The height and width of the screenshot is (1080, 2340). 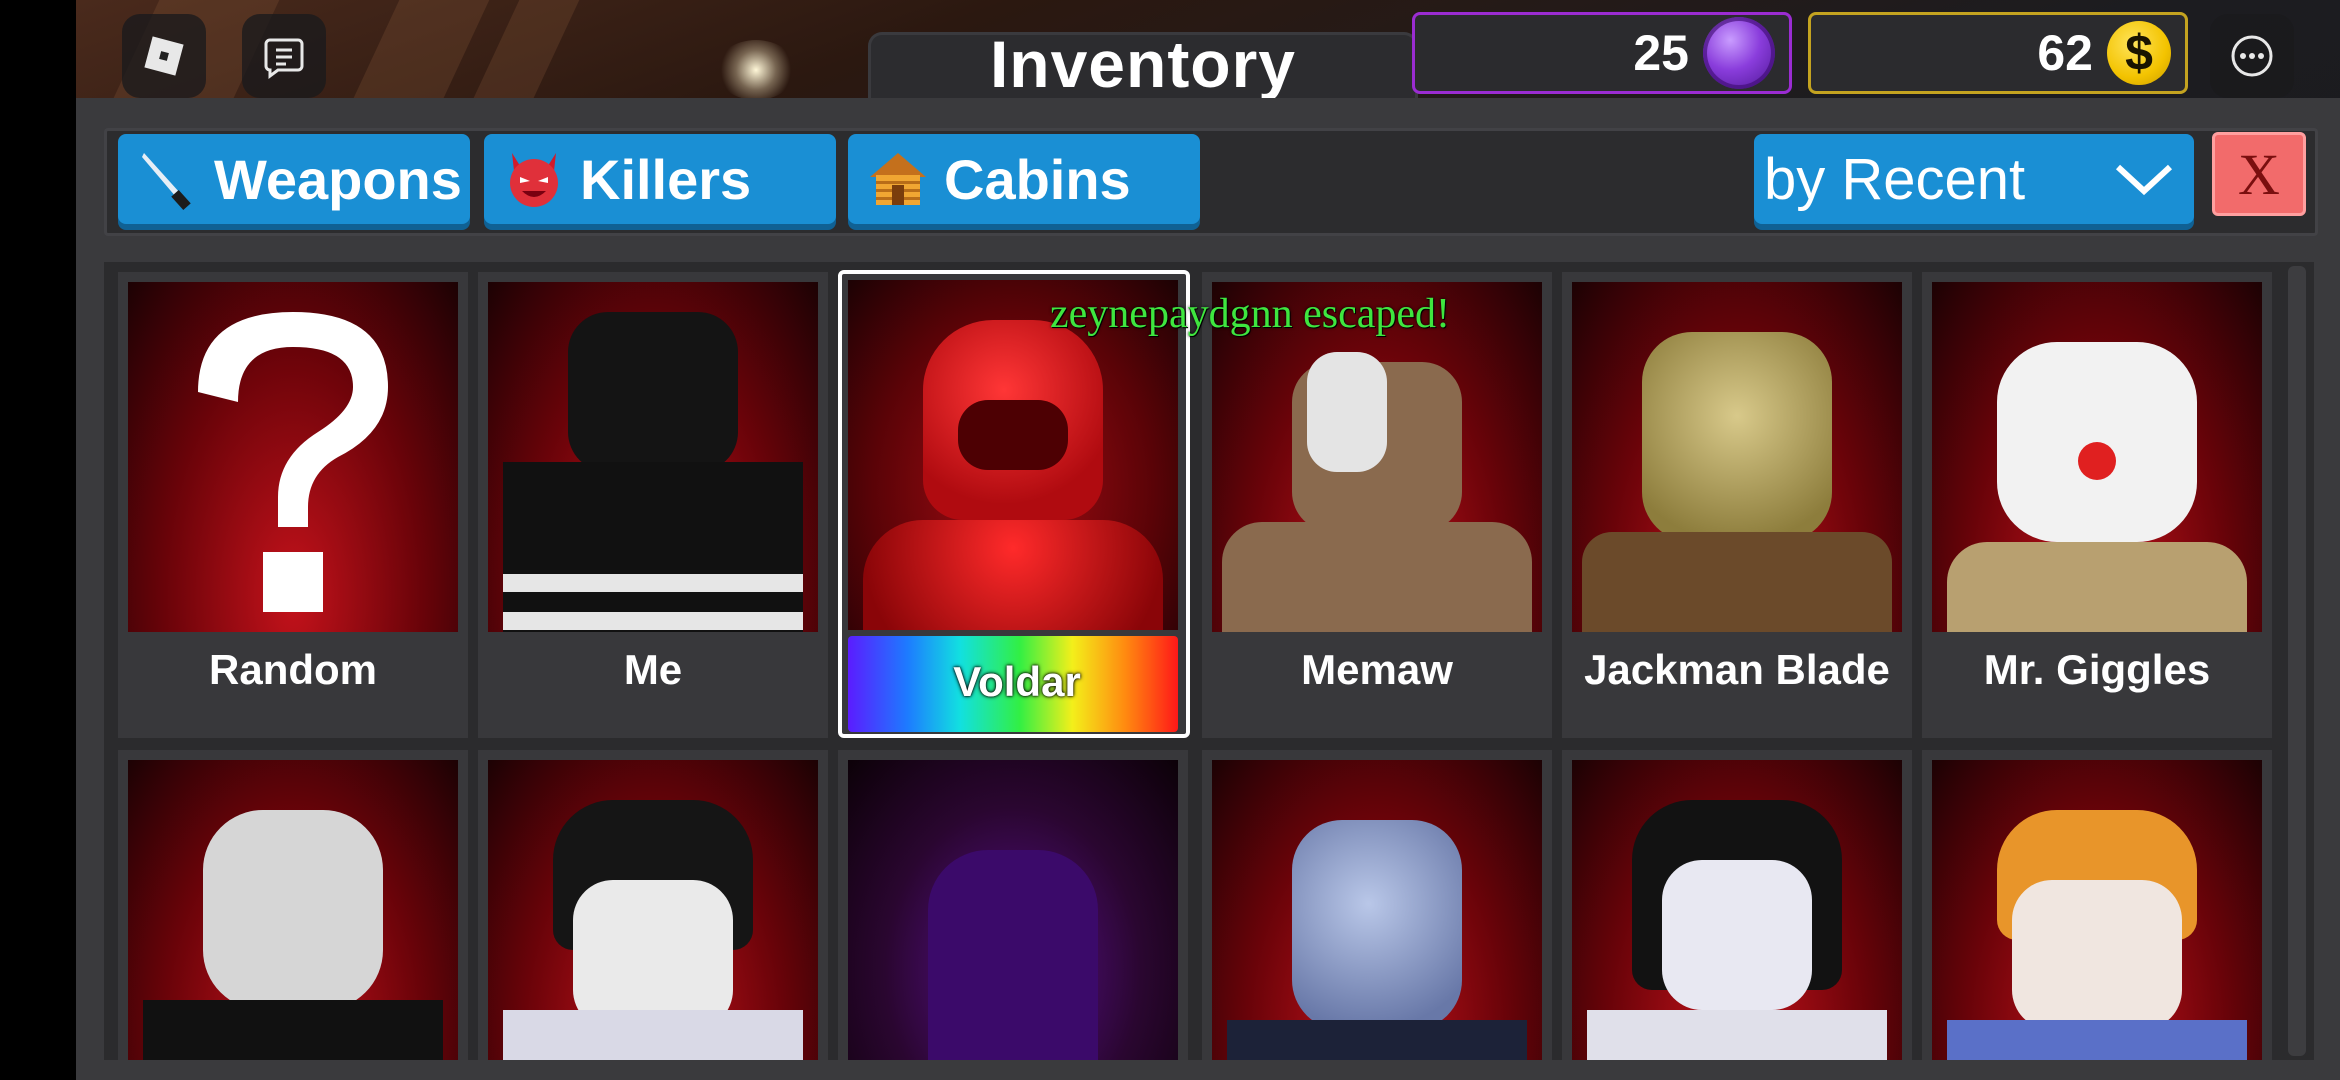 I want to click on roblox-menu-button, so click(x=164, y=56).